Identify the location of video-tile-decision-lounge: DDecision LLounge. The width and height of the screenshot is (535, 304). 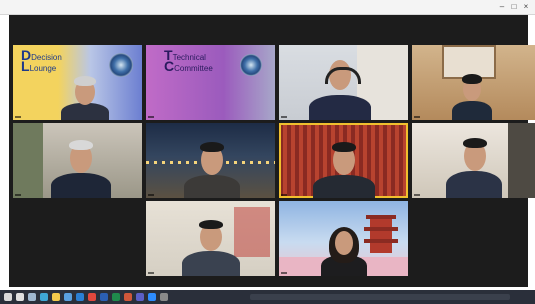
(77, 82).